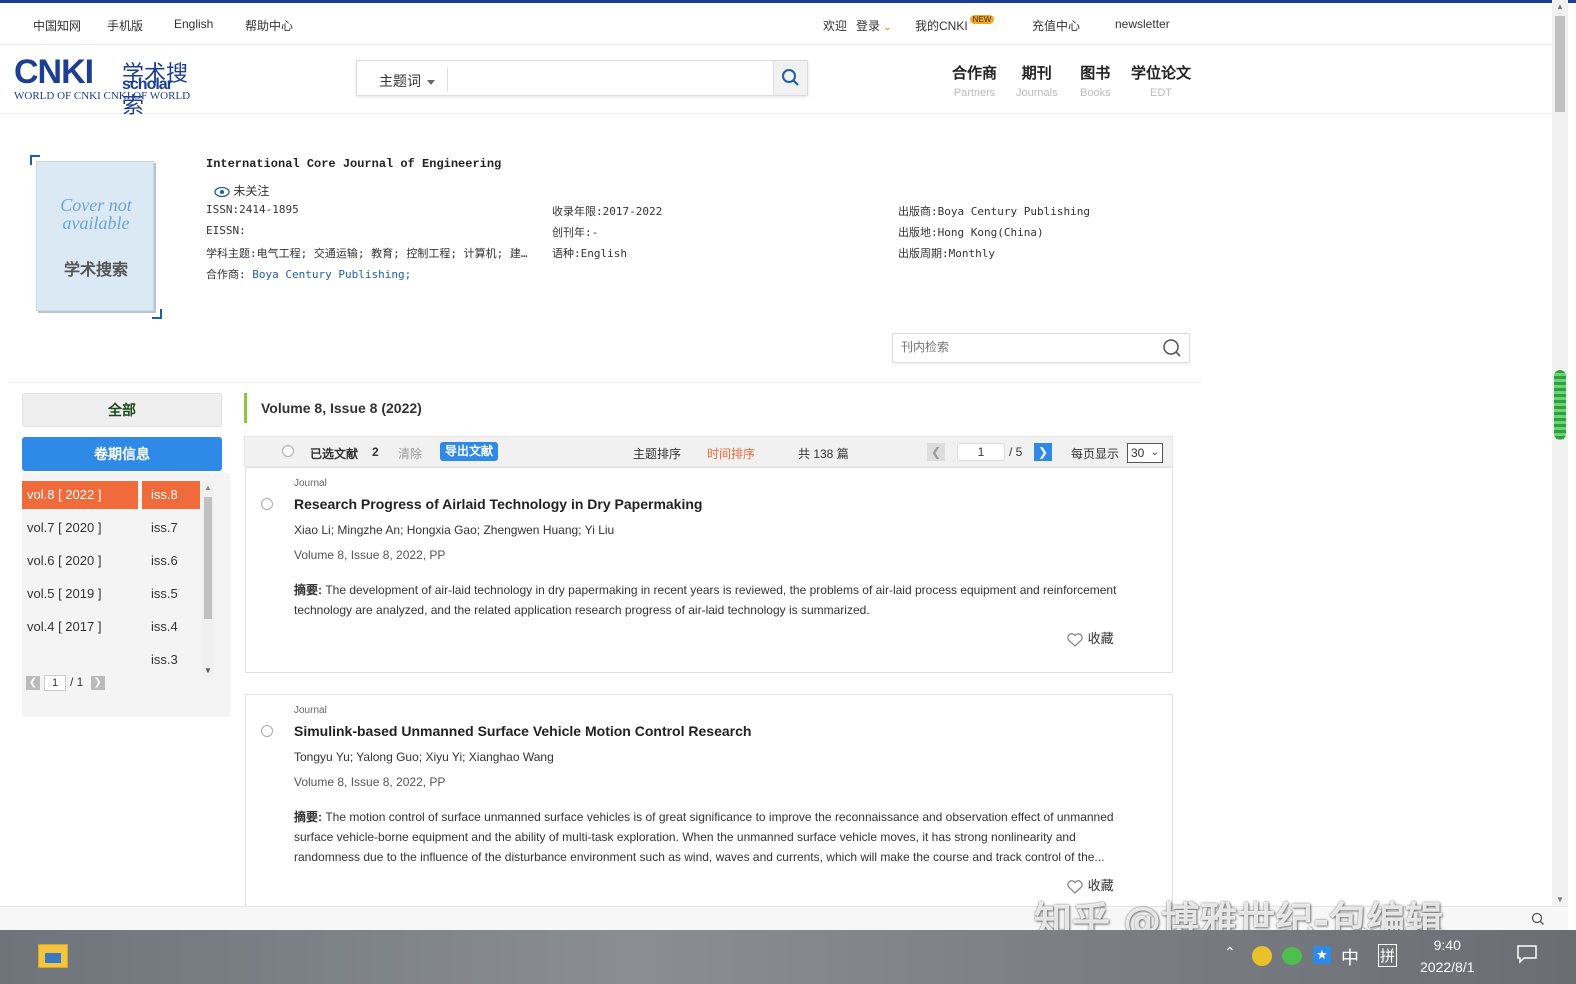 Image resolution: width=1576 pixels, height=984 pixels. What do you see at coordinates (1095, 93) in the screenshot?
I see `nav-books-en: Books` at bounding box center [1095, 93].